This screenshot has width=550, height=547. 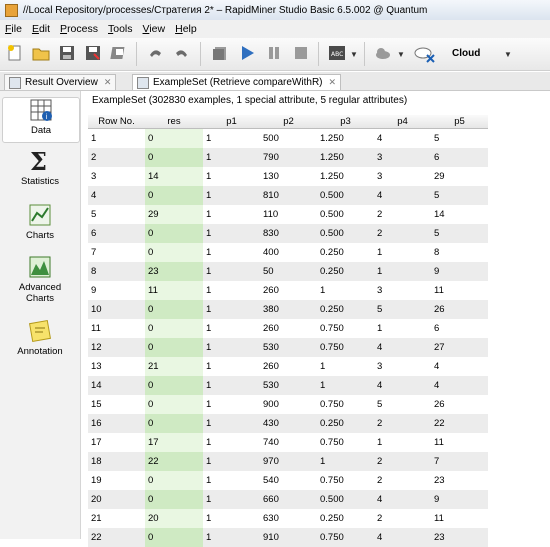 What do you see at coordinates (47, 117) in the screenshot?
I see `svg-text: i` at bounding box center [47, 117].